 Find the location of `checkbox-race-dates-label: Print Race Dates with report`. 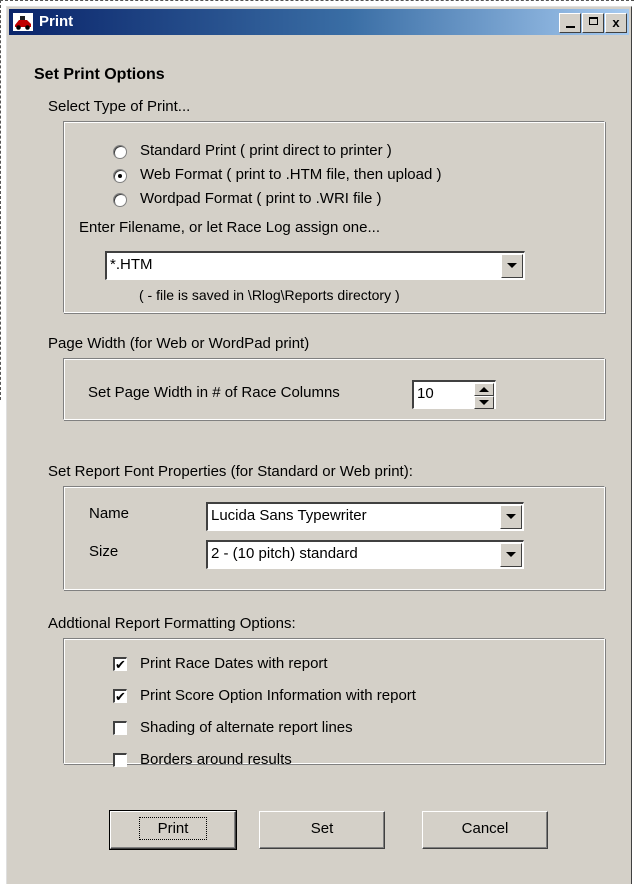

checkbox-race-dates-label: Print Race Dates with report is located at coordinates (234, 663).